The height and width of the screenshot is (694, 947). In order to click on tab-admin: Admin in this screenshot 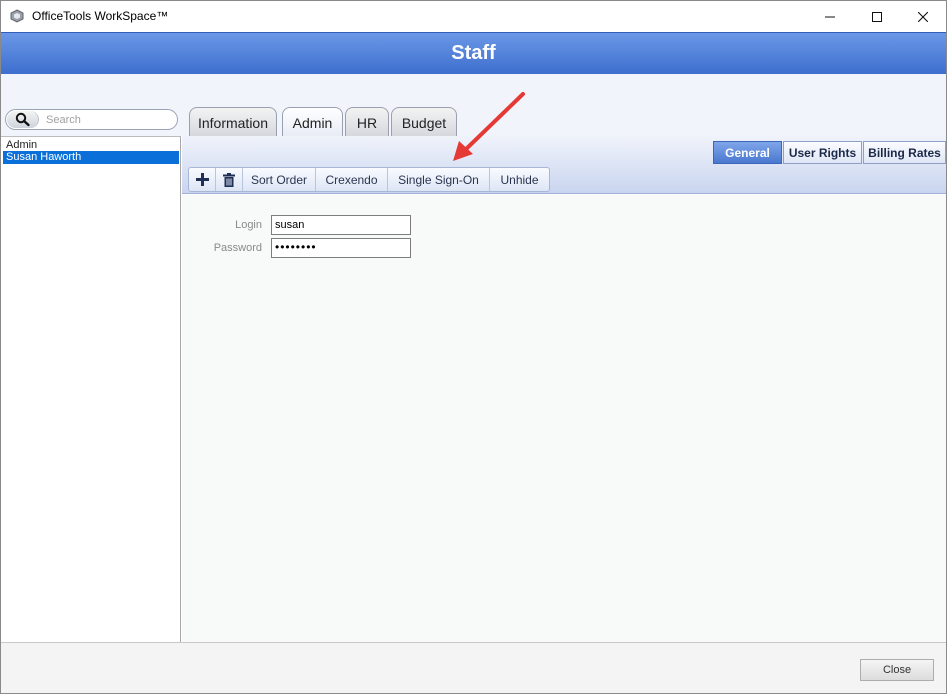, I will do `click(312, 121)`.